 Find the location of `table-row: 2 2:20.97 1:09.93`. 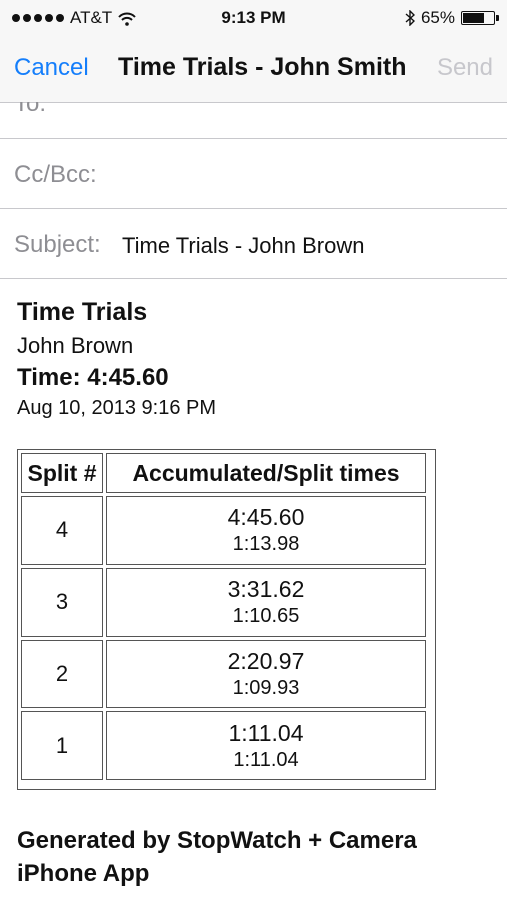

table-row: 2 2:20.97 1:09.93 is located at coordinates (223, 674).